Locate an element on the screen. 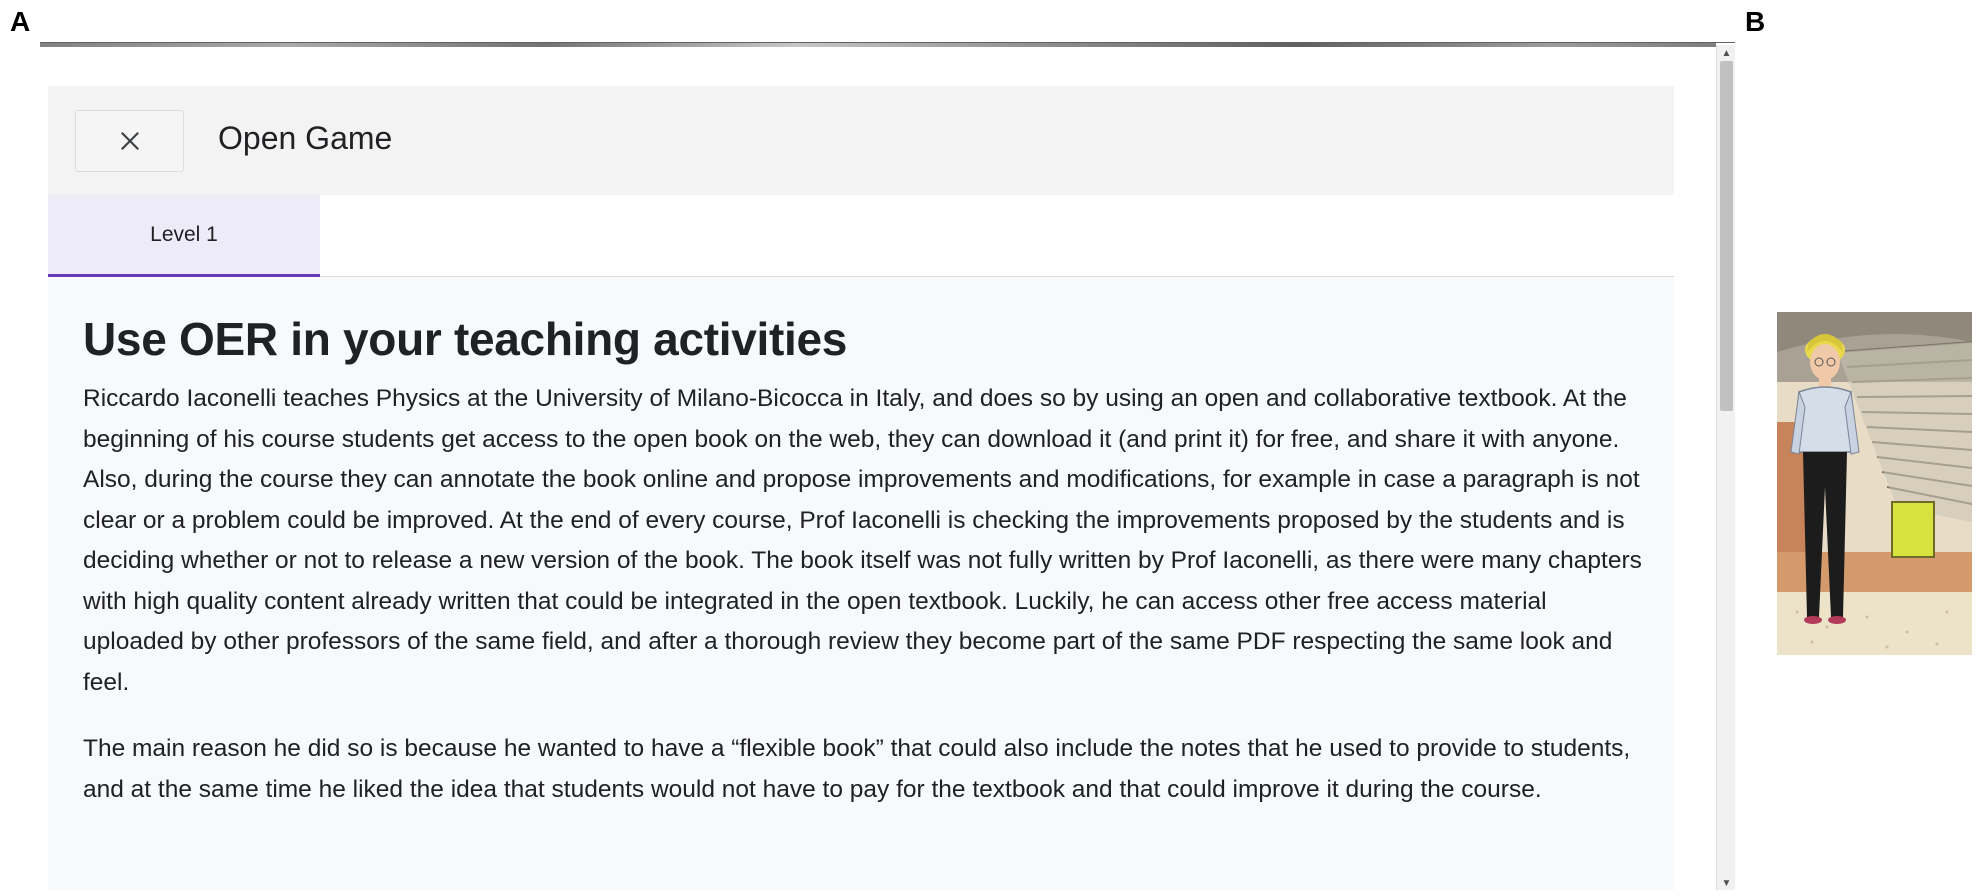 The height and width of the screenshot is (896, 1979). tab-level-1: Level 1 is located at coordinates (184, 236).